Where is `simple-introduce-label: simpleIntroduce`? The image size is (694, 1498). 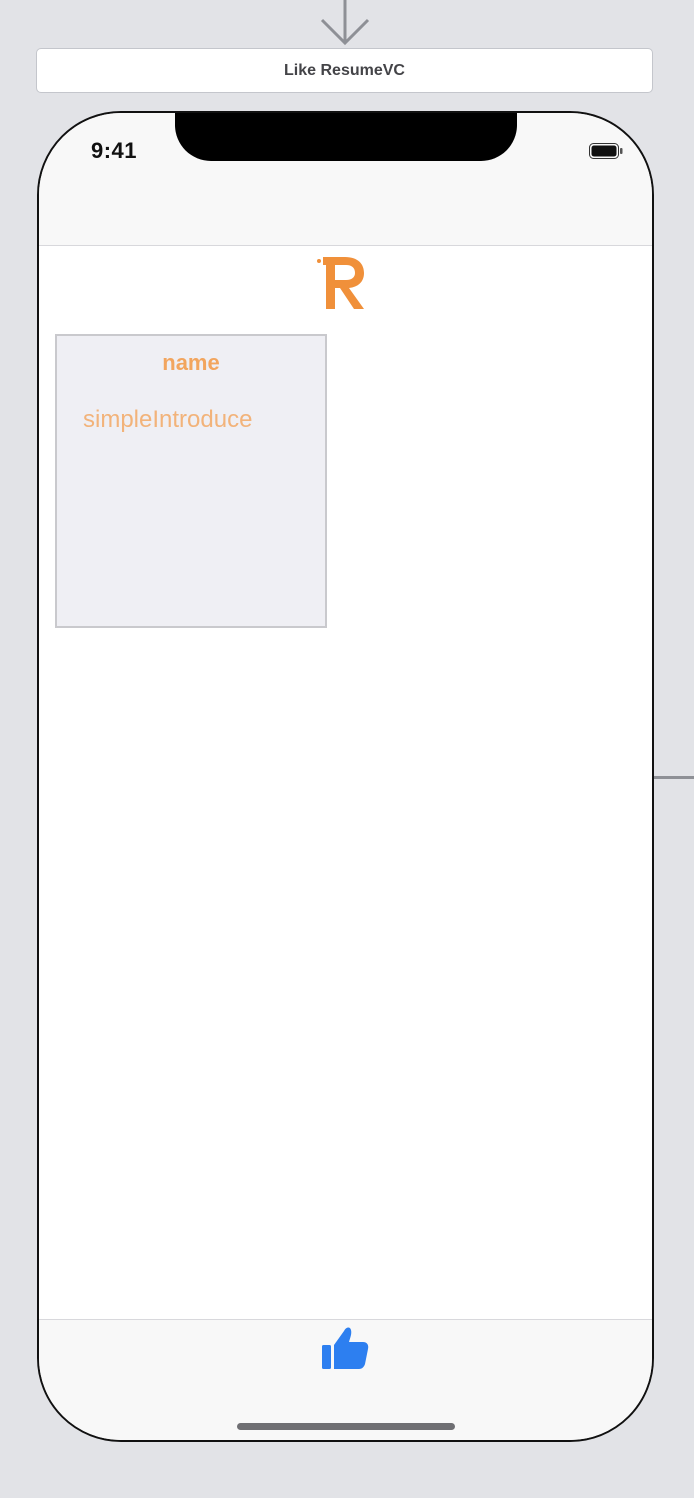 simple-introduce-label: simpleIntroduce is located at coordinates (168, 419).